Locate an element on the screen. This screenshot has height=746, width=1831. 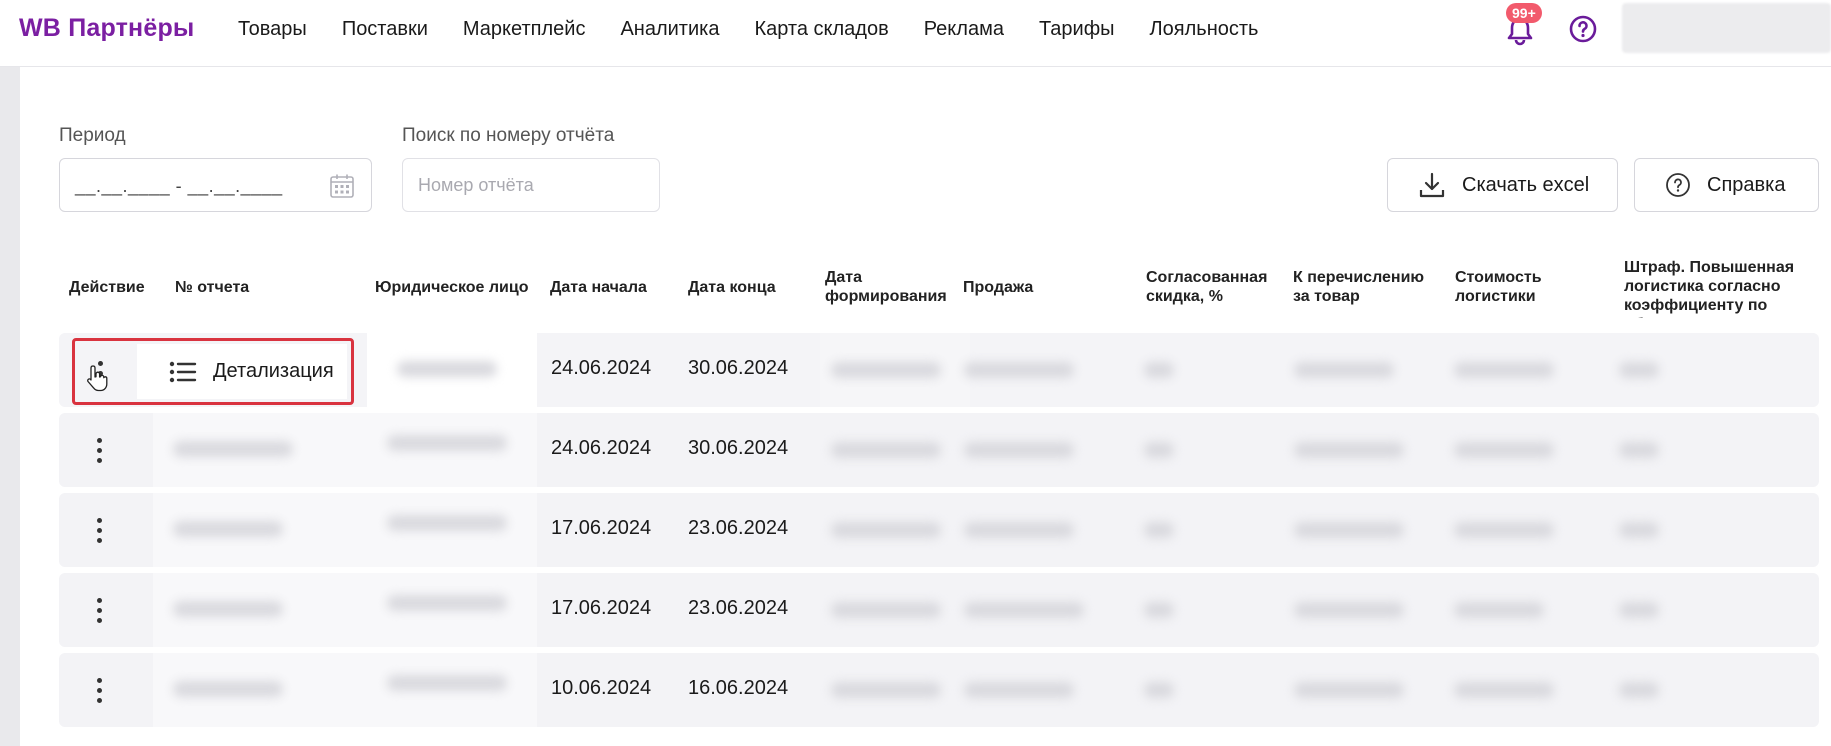
user-profile-blurred is located at coordinates (1726, 28).